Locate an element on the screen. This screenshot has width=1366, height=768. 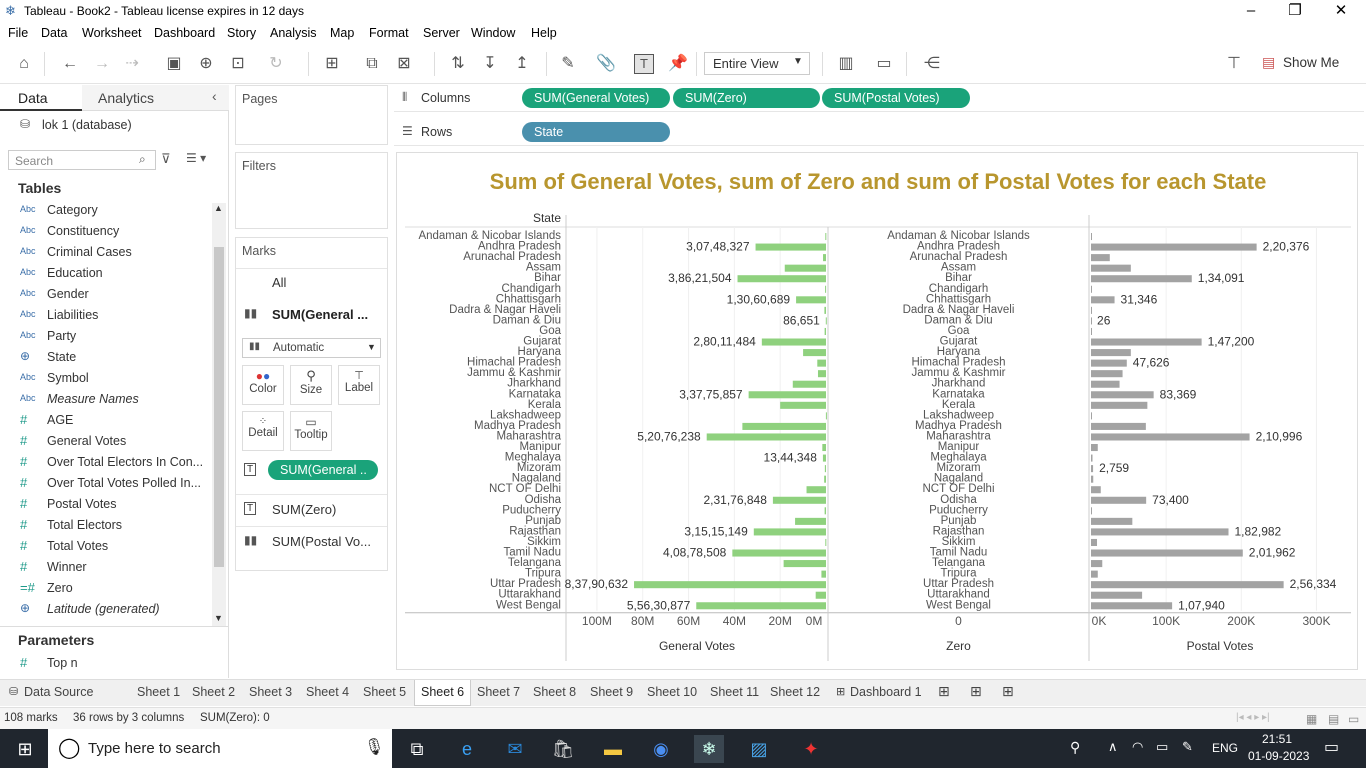
field-state: ⊕ State is located at coordinates (105, 358).